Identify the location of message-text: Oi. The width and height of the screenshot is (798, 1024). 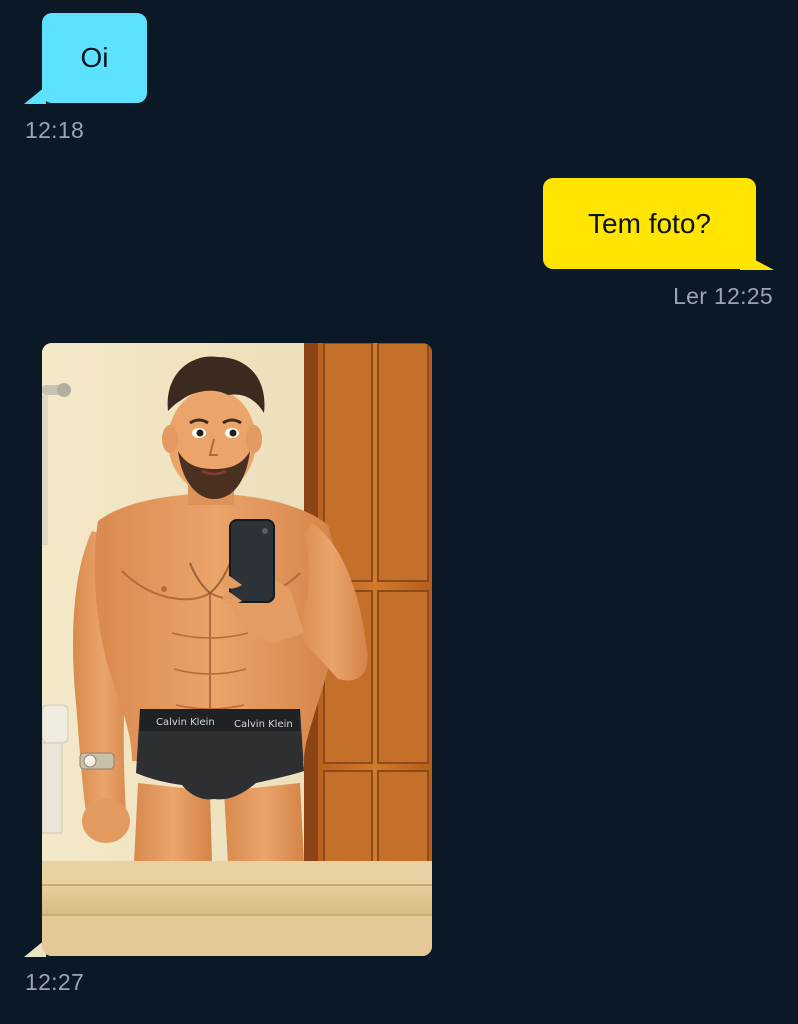
(94, 57).